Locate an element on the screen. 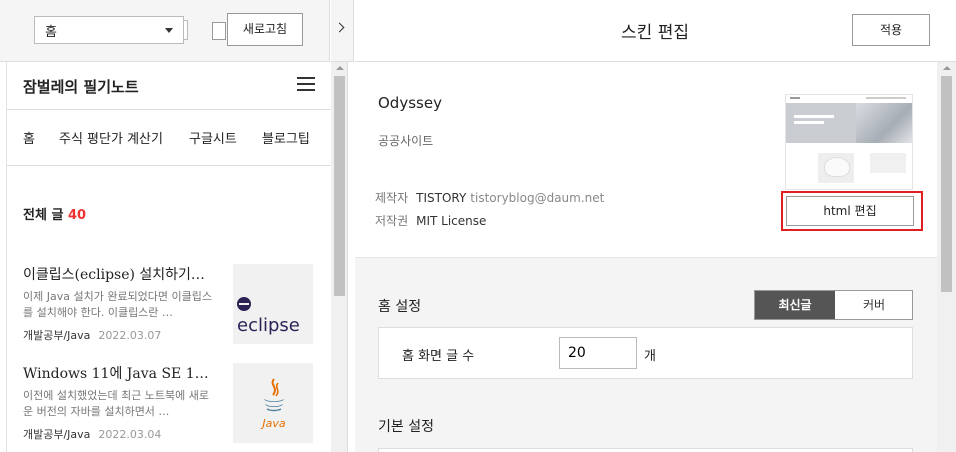 The image size is (956, 452). post-count-unit: 개 is located at coordinates (650, 356).